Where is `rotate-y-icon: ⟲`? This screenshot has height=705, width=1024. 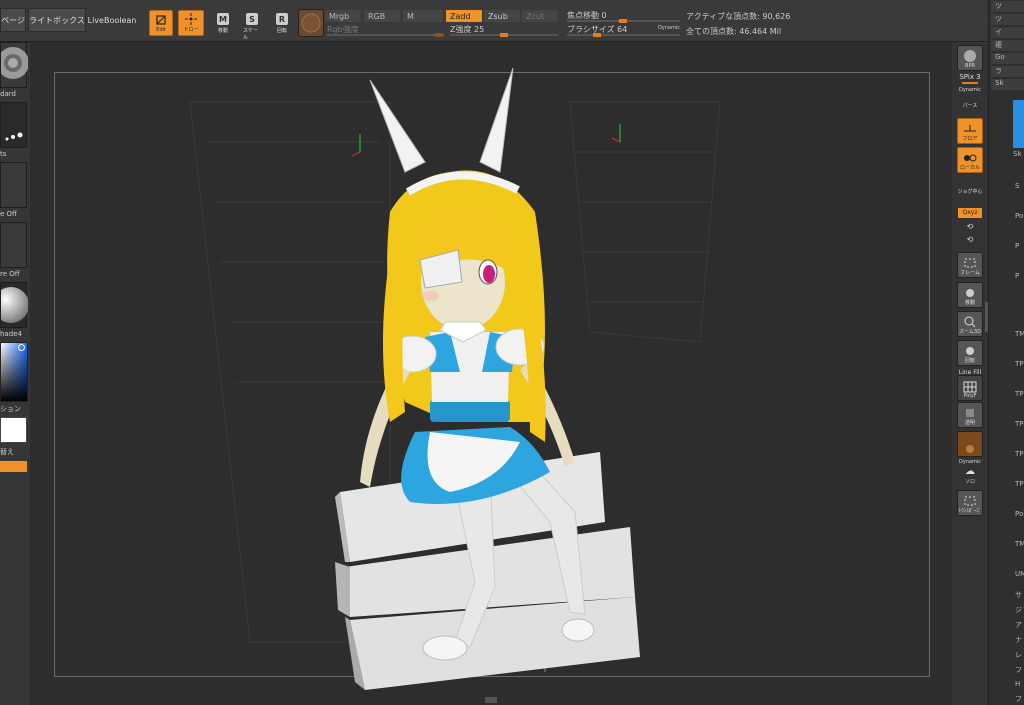
rotate-y-icon: ⟲ is located at coordinates (970, 226).